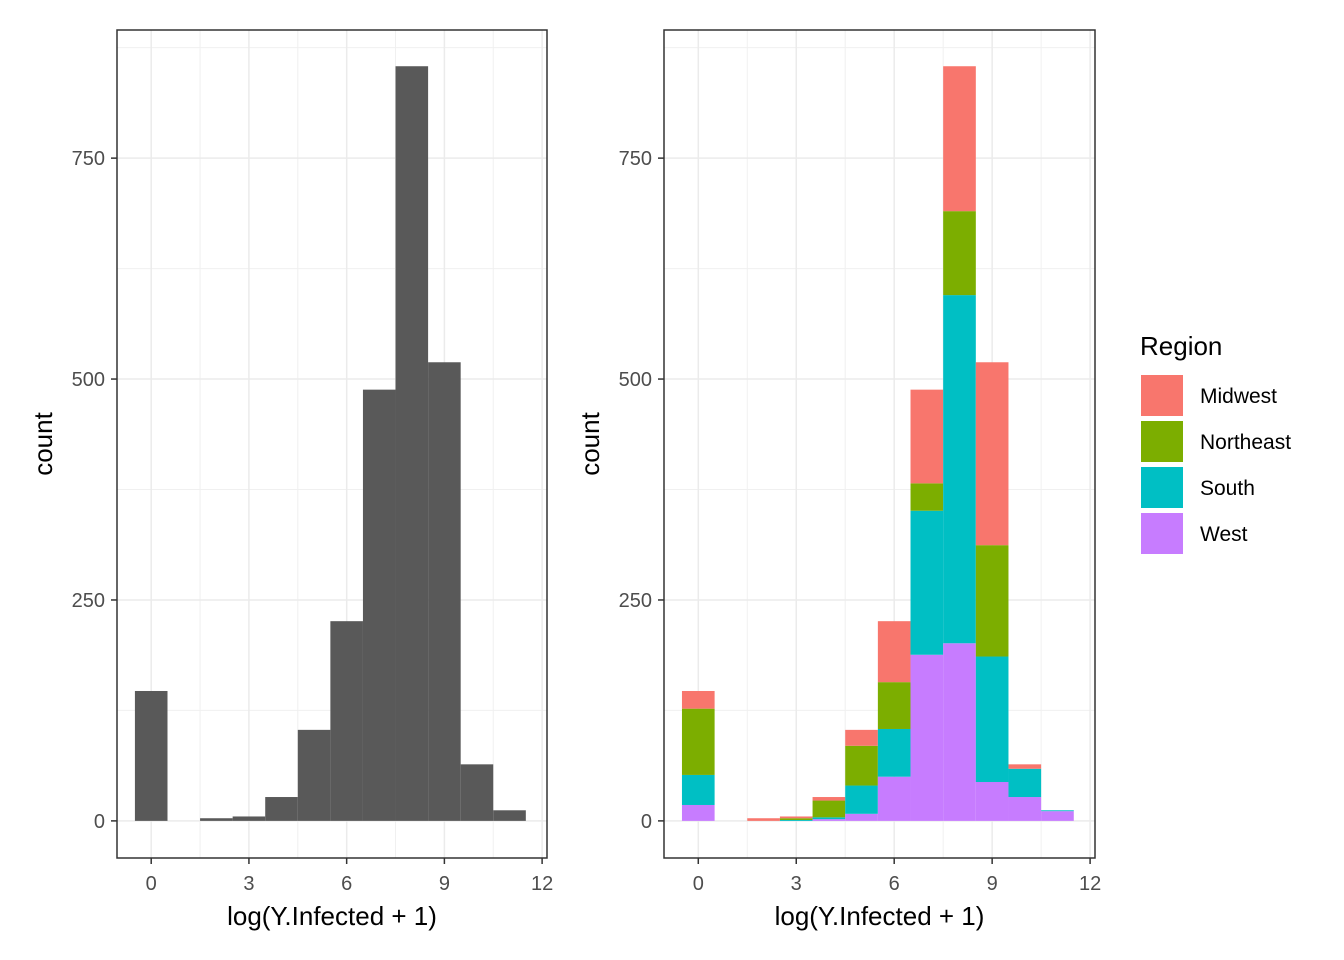 Image resolution: width=1344 pixels, height=960 pixels. Describe the element at coordinates (1238, 396) in the screenshot. I see `legend-label: Midwest` at that location.